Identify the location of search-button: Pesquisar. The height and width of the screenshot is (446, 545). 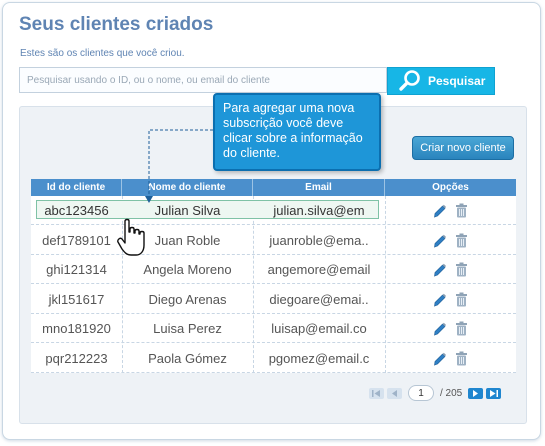
(441, 81).